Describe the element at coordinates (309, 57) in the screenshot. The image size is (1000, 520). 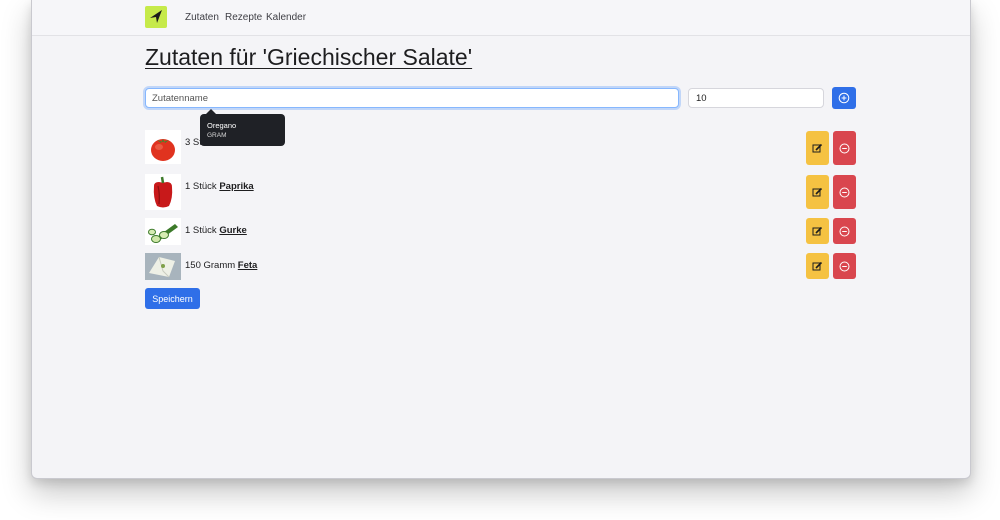
I see `page-title: Zutaten für 'Griechischer Salate'` at that location.